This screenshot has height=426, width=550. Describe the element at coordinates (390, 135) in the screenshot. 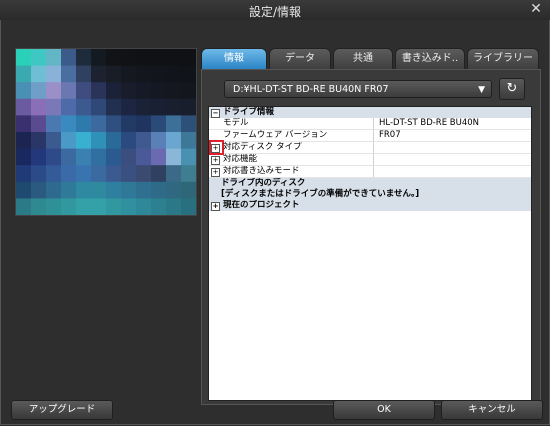

I see `firmware-value: FR07` at that location.